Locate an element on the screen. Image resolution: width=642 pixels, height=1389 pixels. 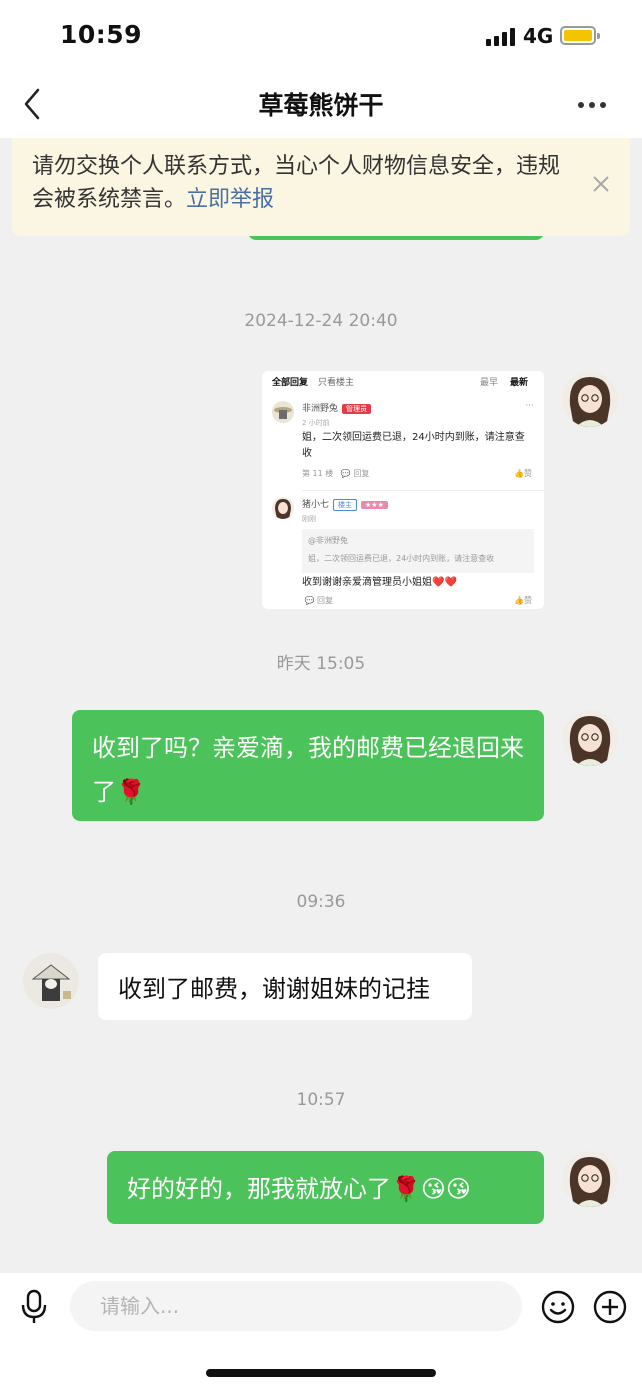
timestamp: 2024-12-24 20:40 is located at coordinates (321, 321).